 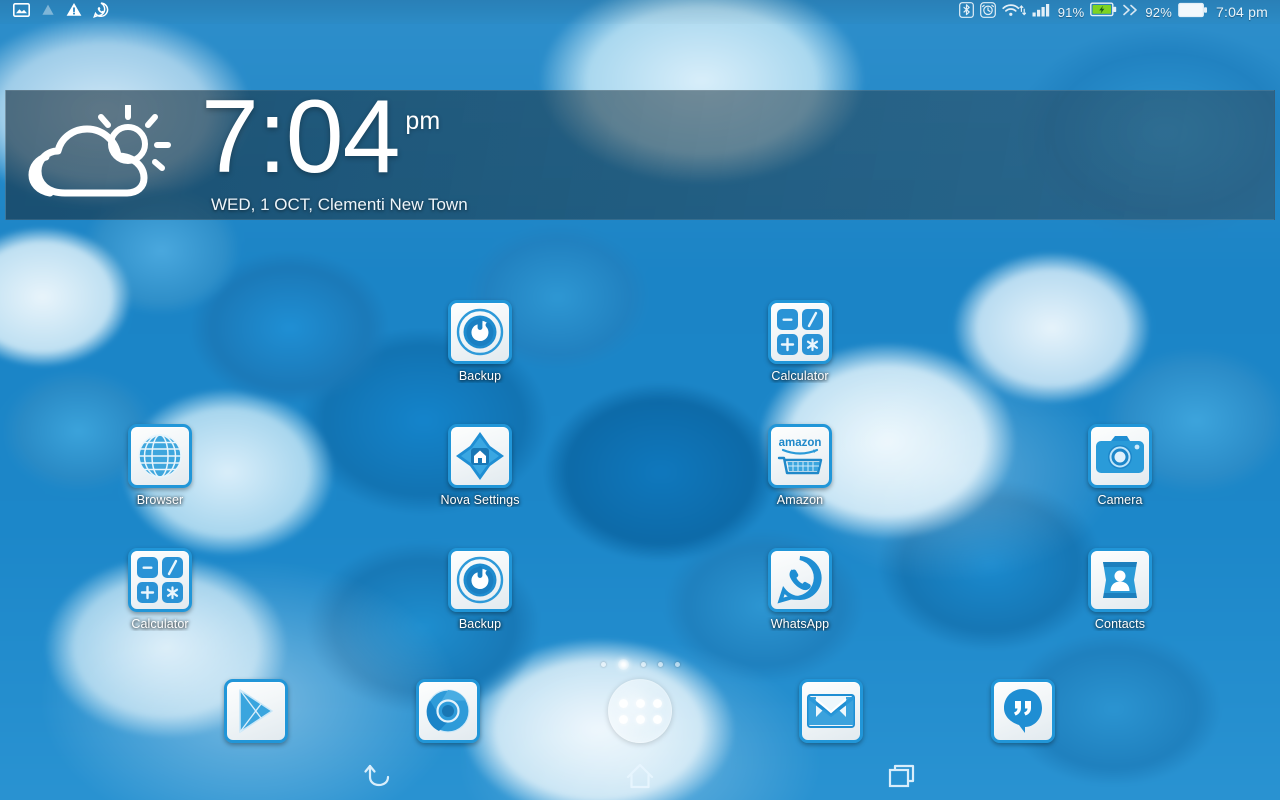 I want to click on chrome-icon, so click(x=448, y=711).